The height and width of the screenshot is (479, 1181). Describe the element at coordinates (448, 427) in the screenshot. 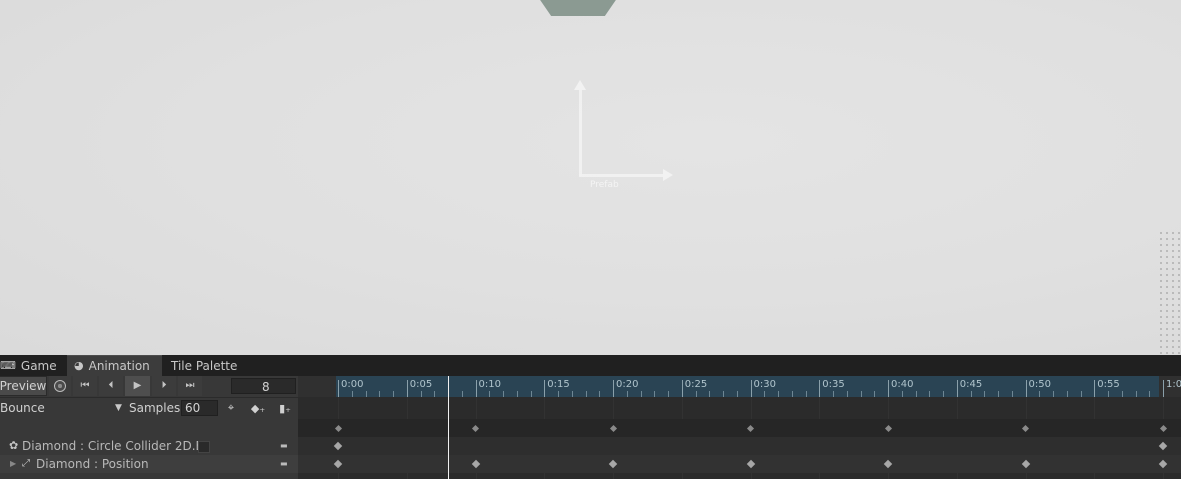

I see `playhead` at that location.